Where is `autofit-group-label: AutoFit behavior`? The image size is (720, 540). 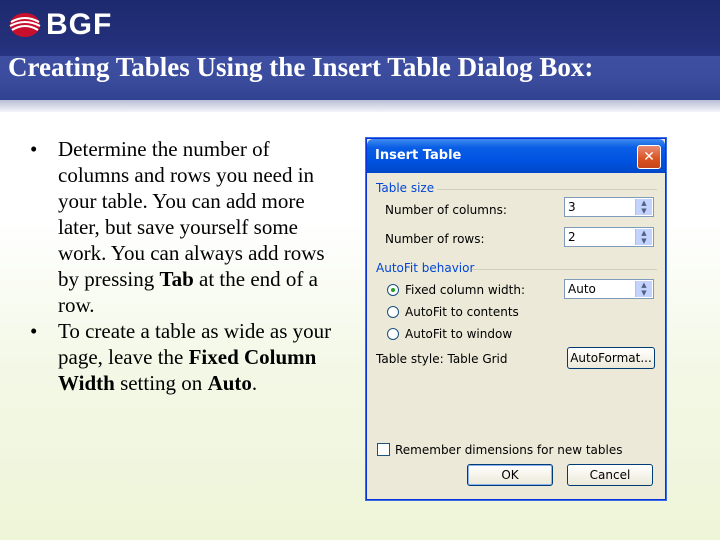 autofit-group-label: AutoFit behavior is located at coordinates (425, 268).